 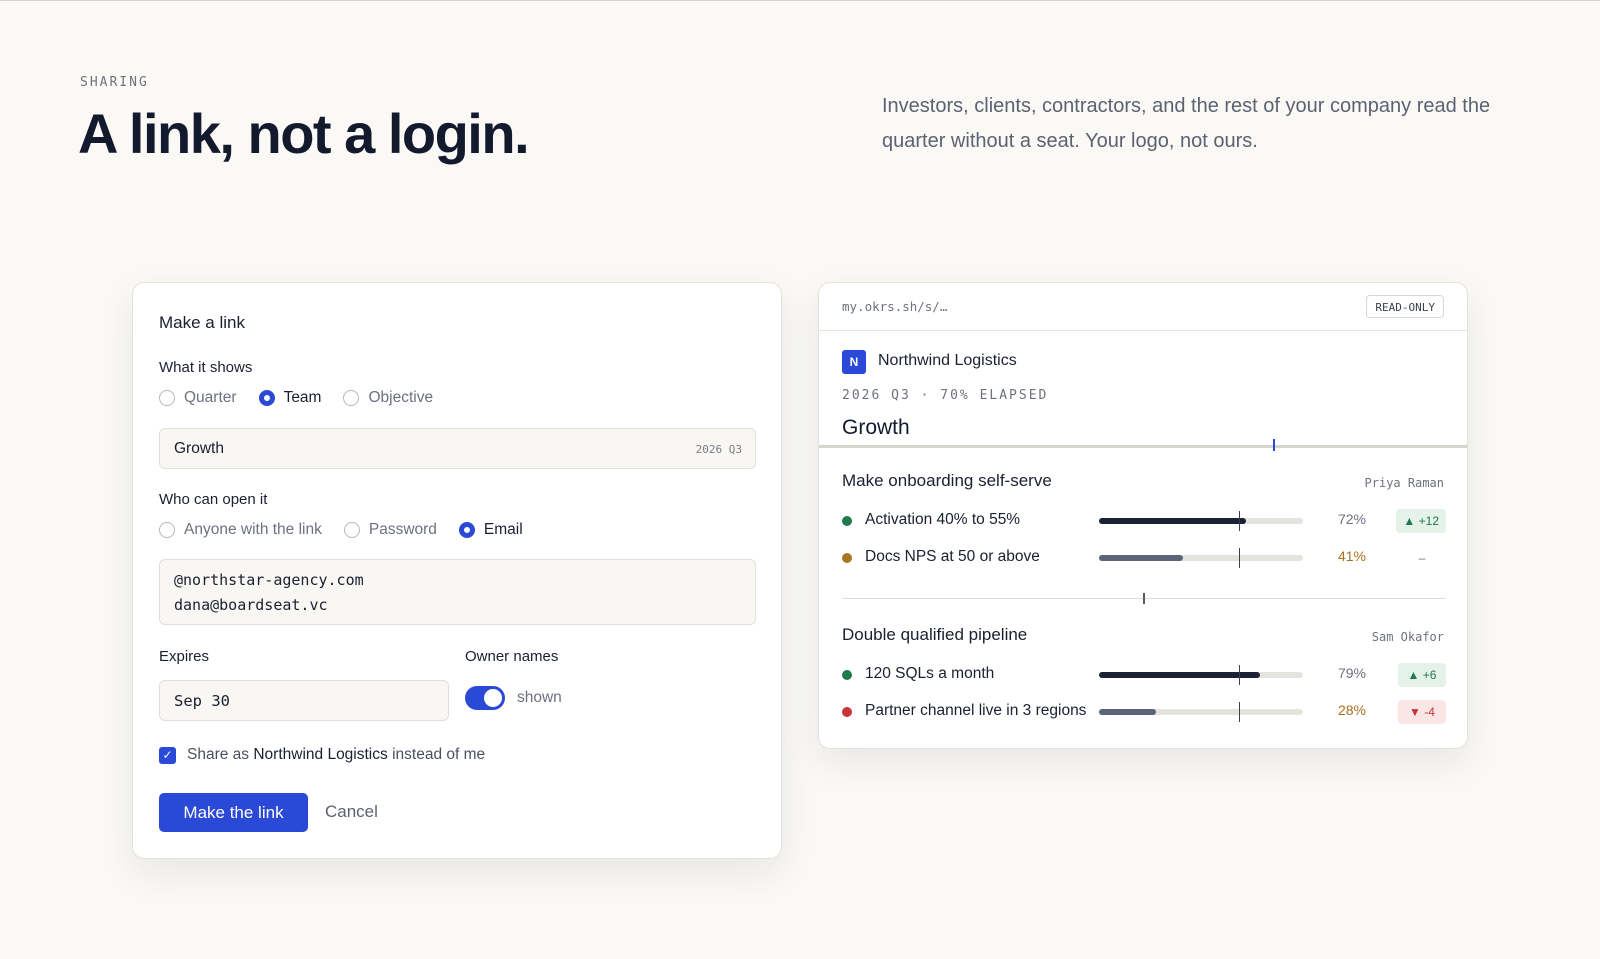 What do you see at coordinates (976, 710) in the screenshot?
I see `kr-name: Partner channel live in 3 regions` at bounding box center [976, 710].